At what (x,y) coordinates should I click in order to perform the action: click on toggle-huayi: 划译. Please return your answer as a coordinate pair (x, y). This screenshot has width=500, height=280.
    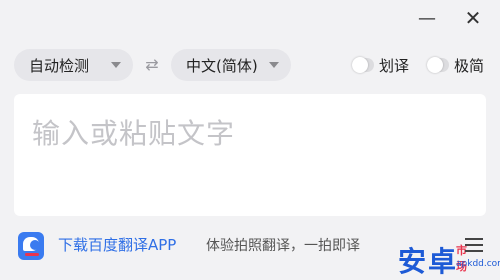
    Looking at the image, I should click on (380, 65).